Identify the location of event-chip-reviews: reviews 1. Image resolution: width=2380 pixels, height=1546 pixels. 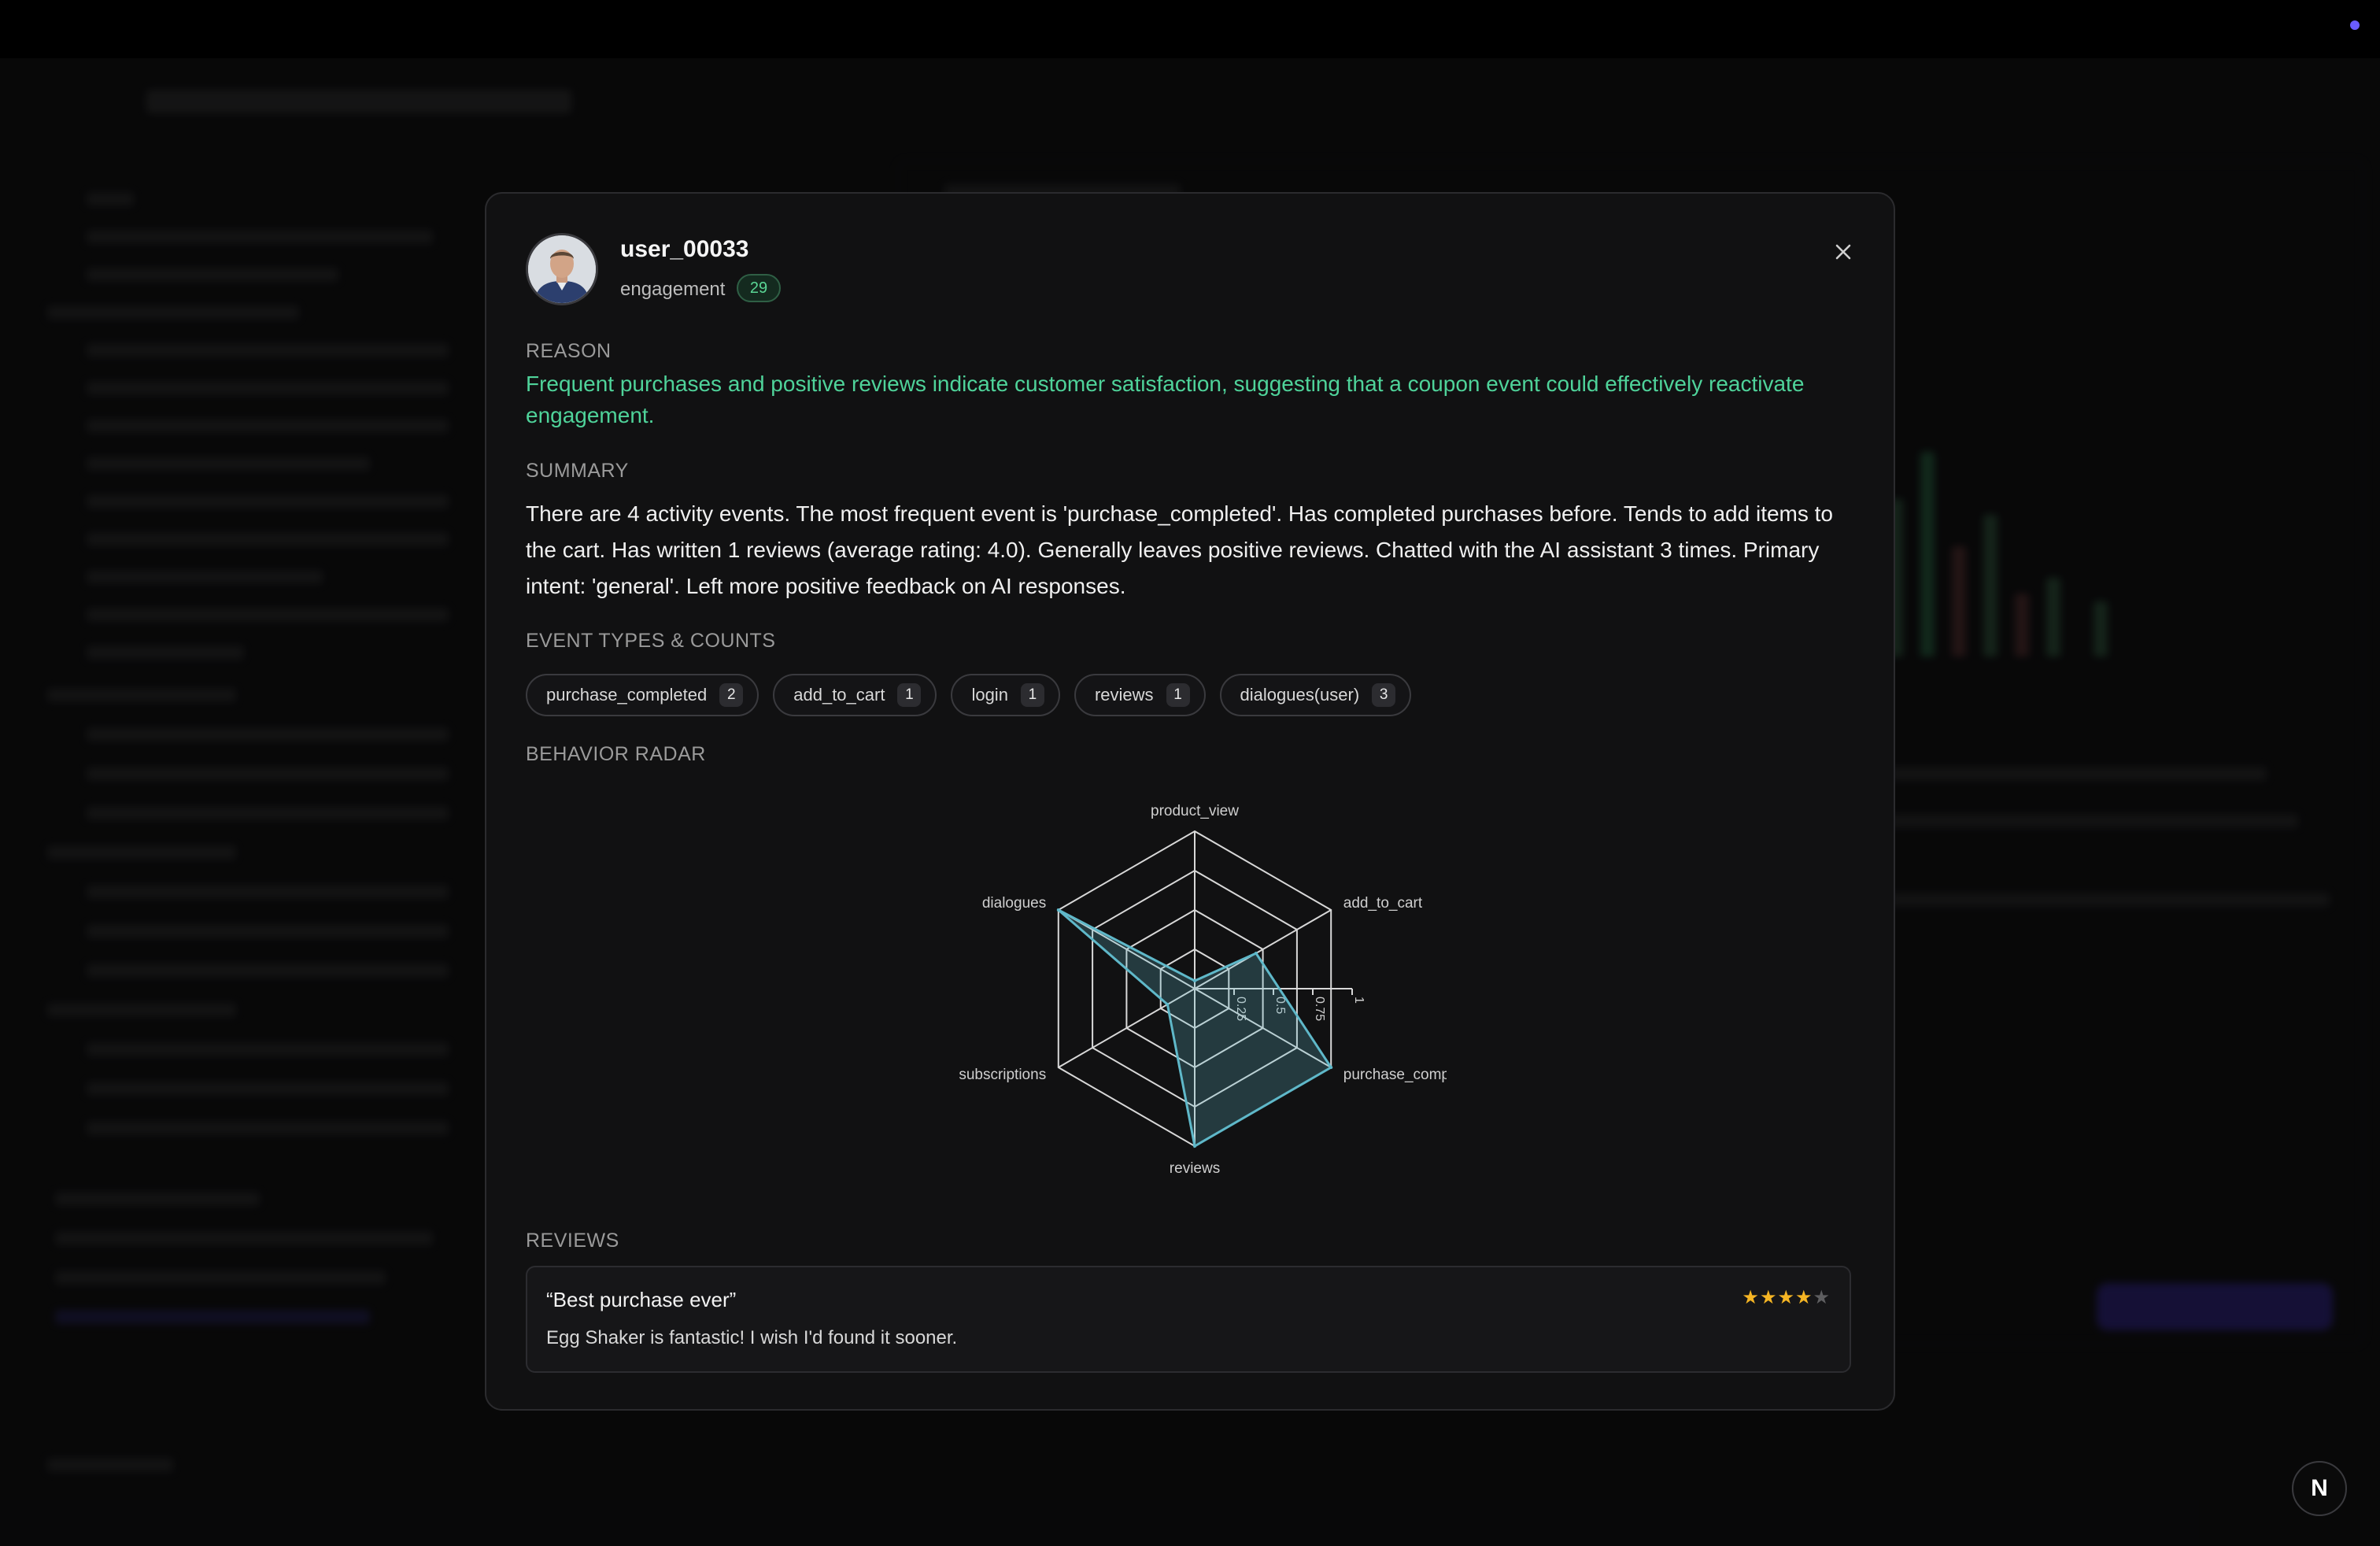
(1140, 695).